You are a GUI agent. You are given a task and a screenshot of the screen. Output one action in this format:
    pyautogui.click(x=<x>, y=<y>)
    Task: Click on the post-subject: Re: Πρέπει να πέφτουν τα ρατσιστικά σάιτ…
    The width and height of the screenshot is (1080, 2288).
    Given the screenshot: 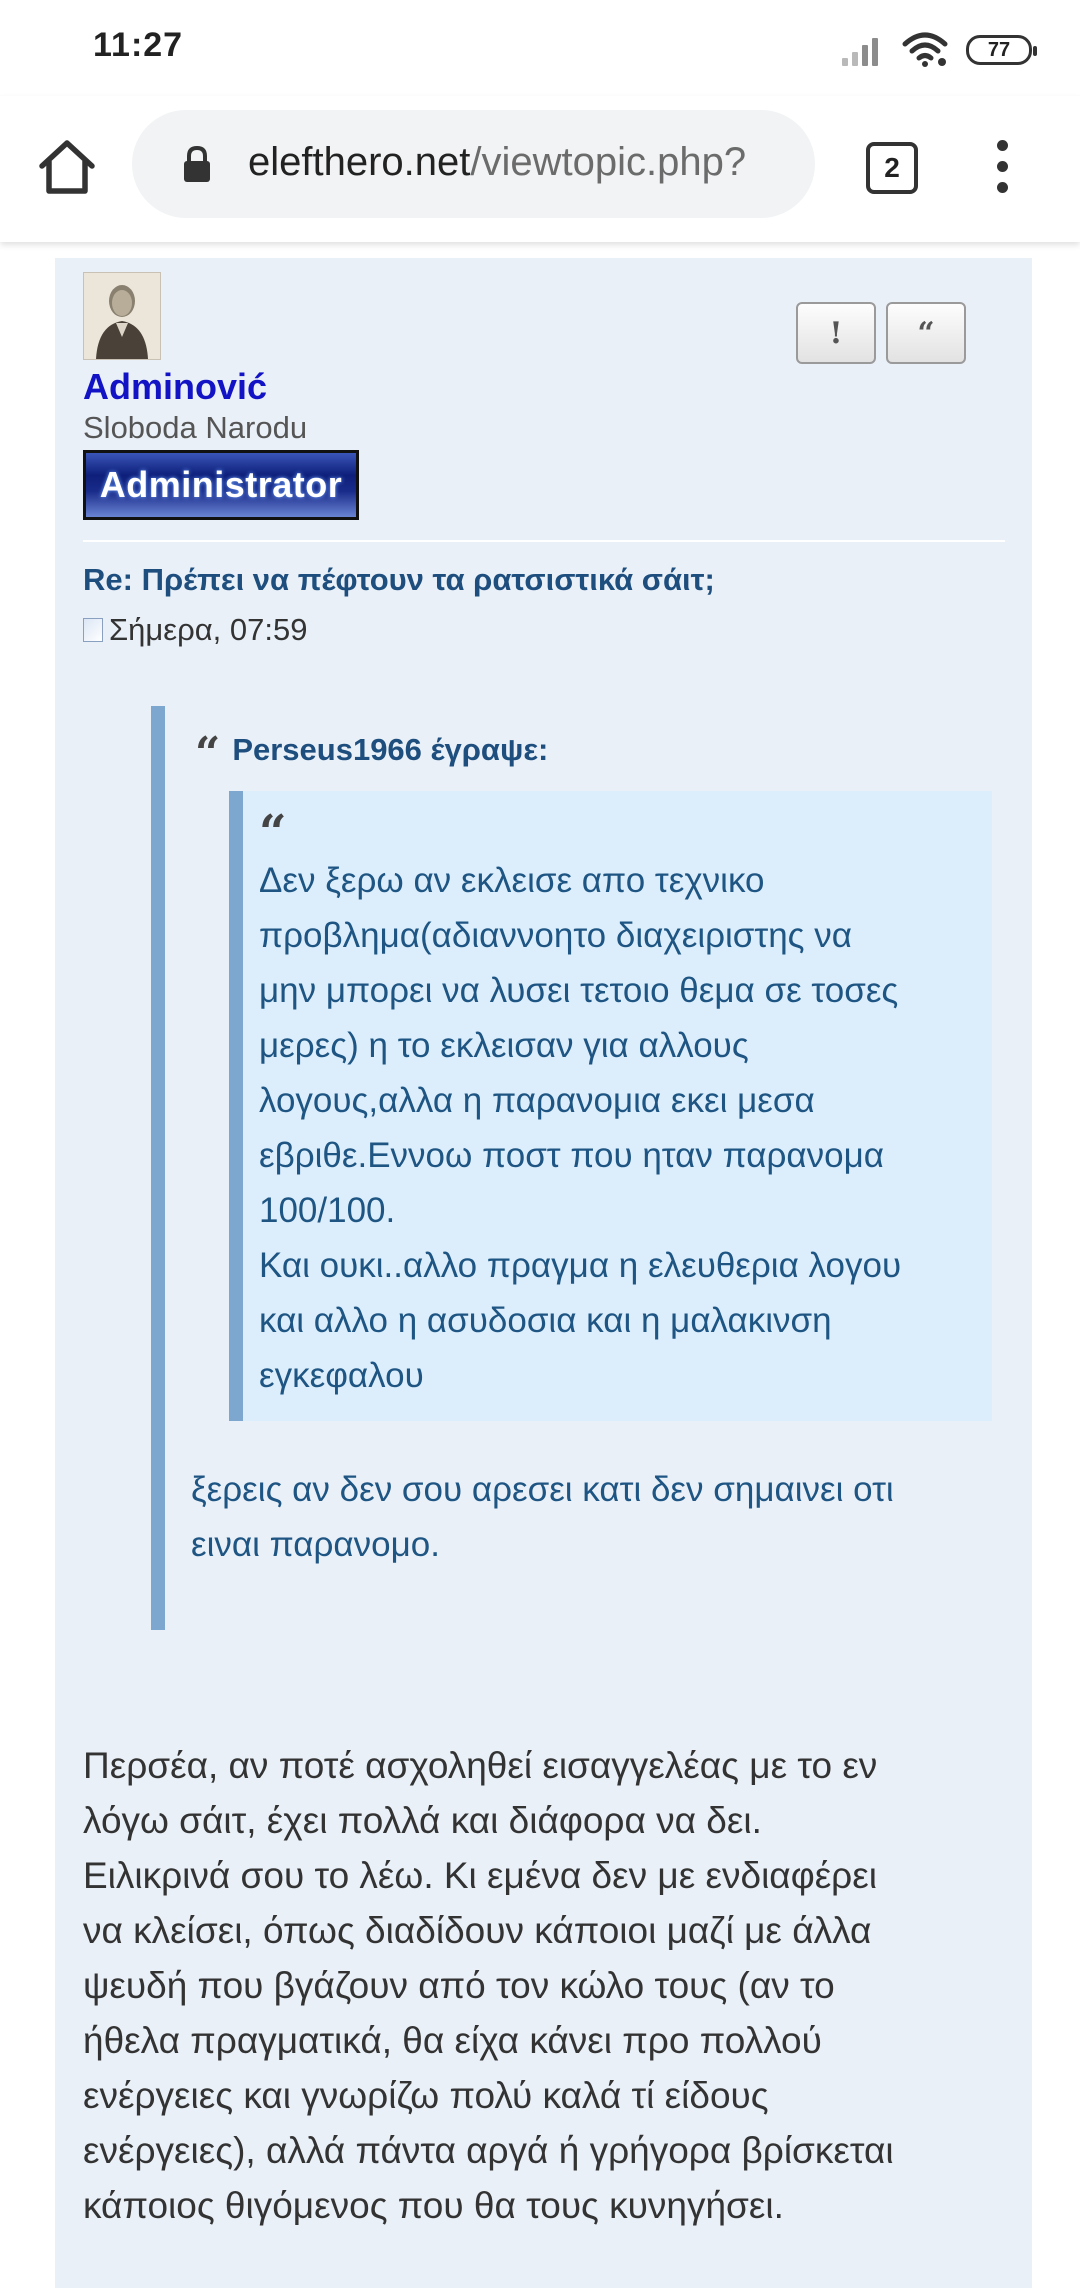 What is the action you would take?
    pyautogui.click(x=399, y=580)
    